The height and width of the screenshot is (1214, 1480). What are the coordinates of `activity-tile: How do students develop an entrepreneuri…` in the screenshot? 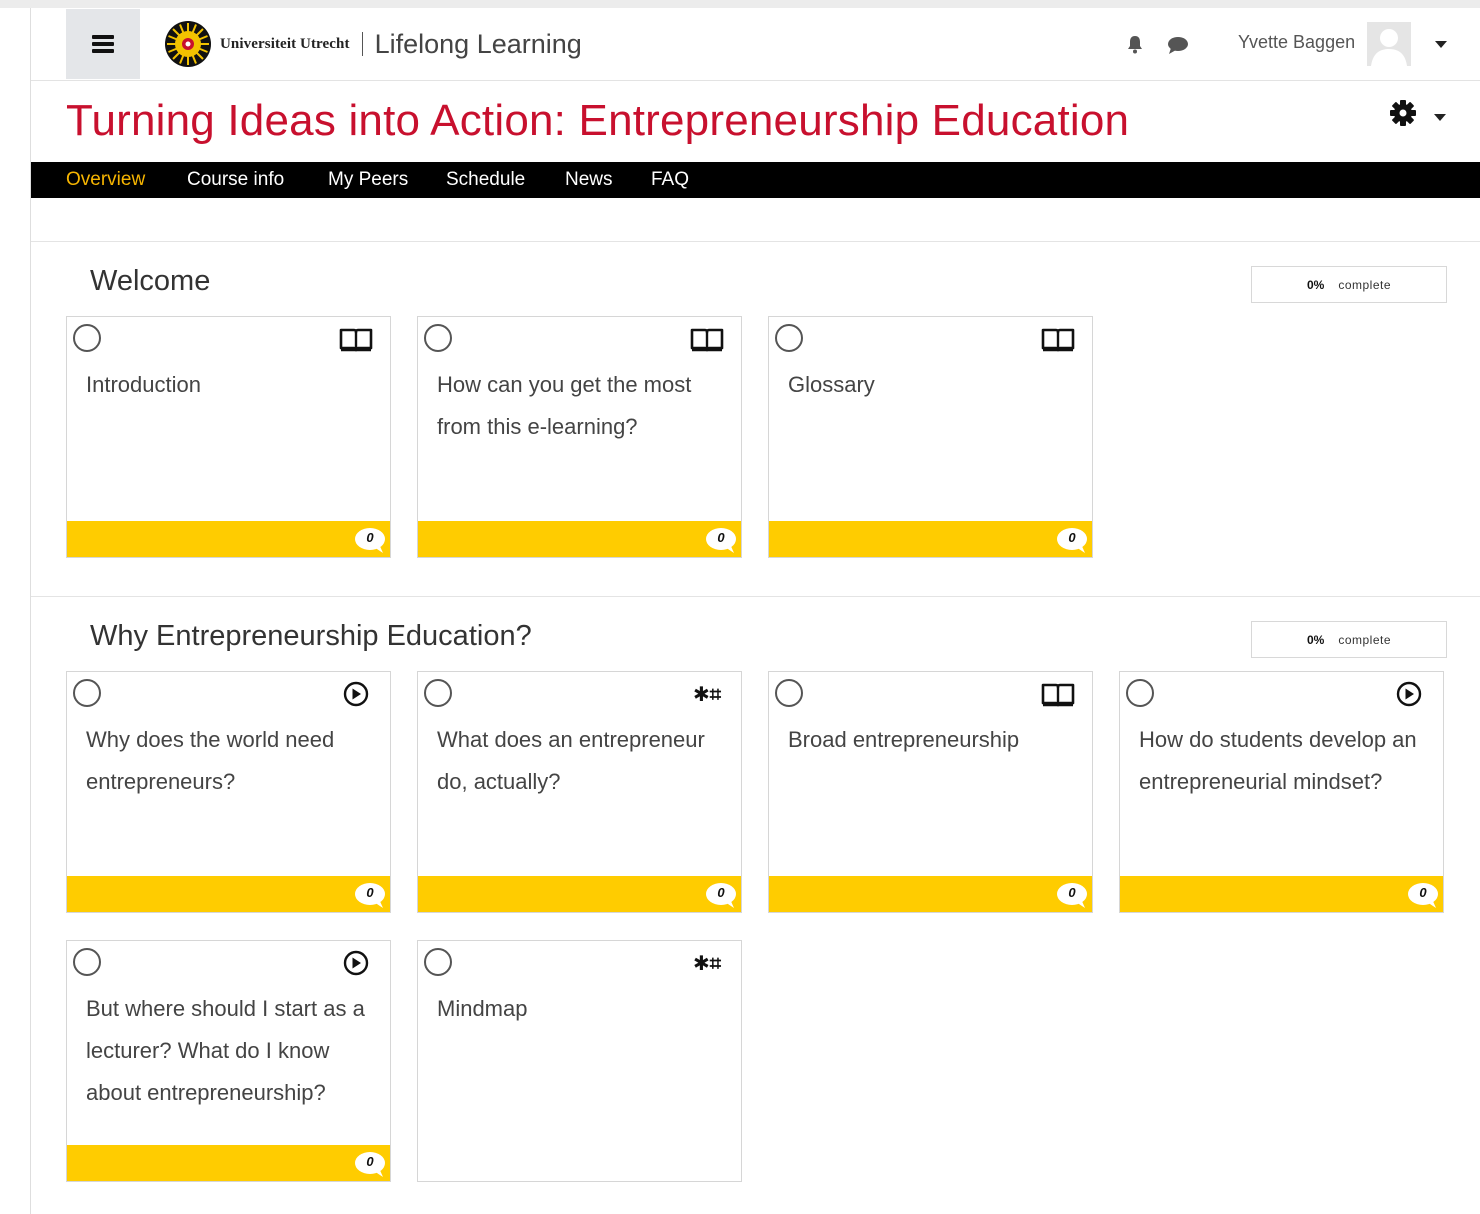 It's located at (1281, 792).